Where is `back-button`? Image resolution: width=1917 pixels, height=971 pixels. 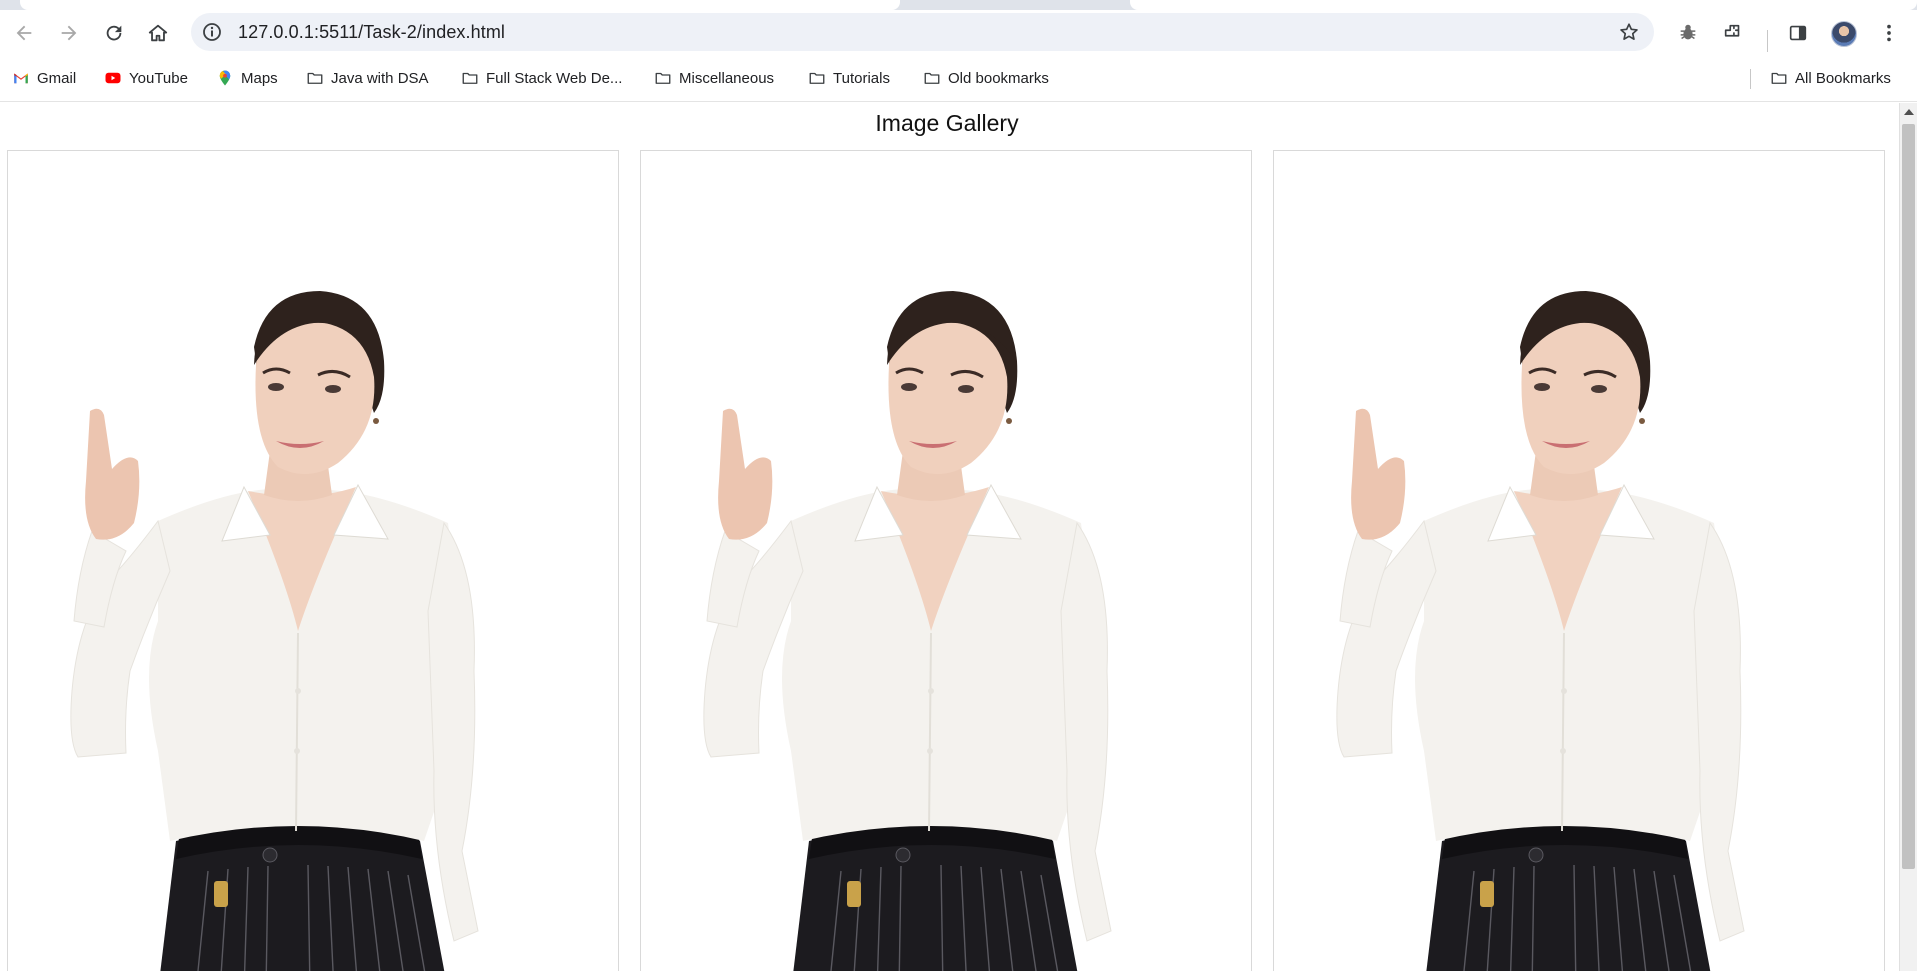 back-button is located at coordinates (24, 33).